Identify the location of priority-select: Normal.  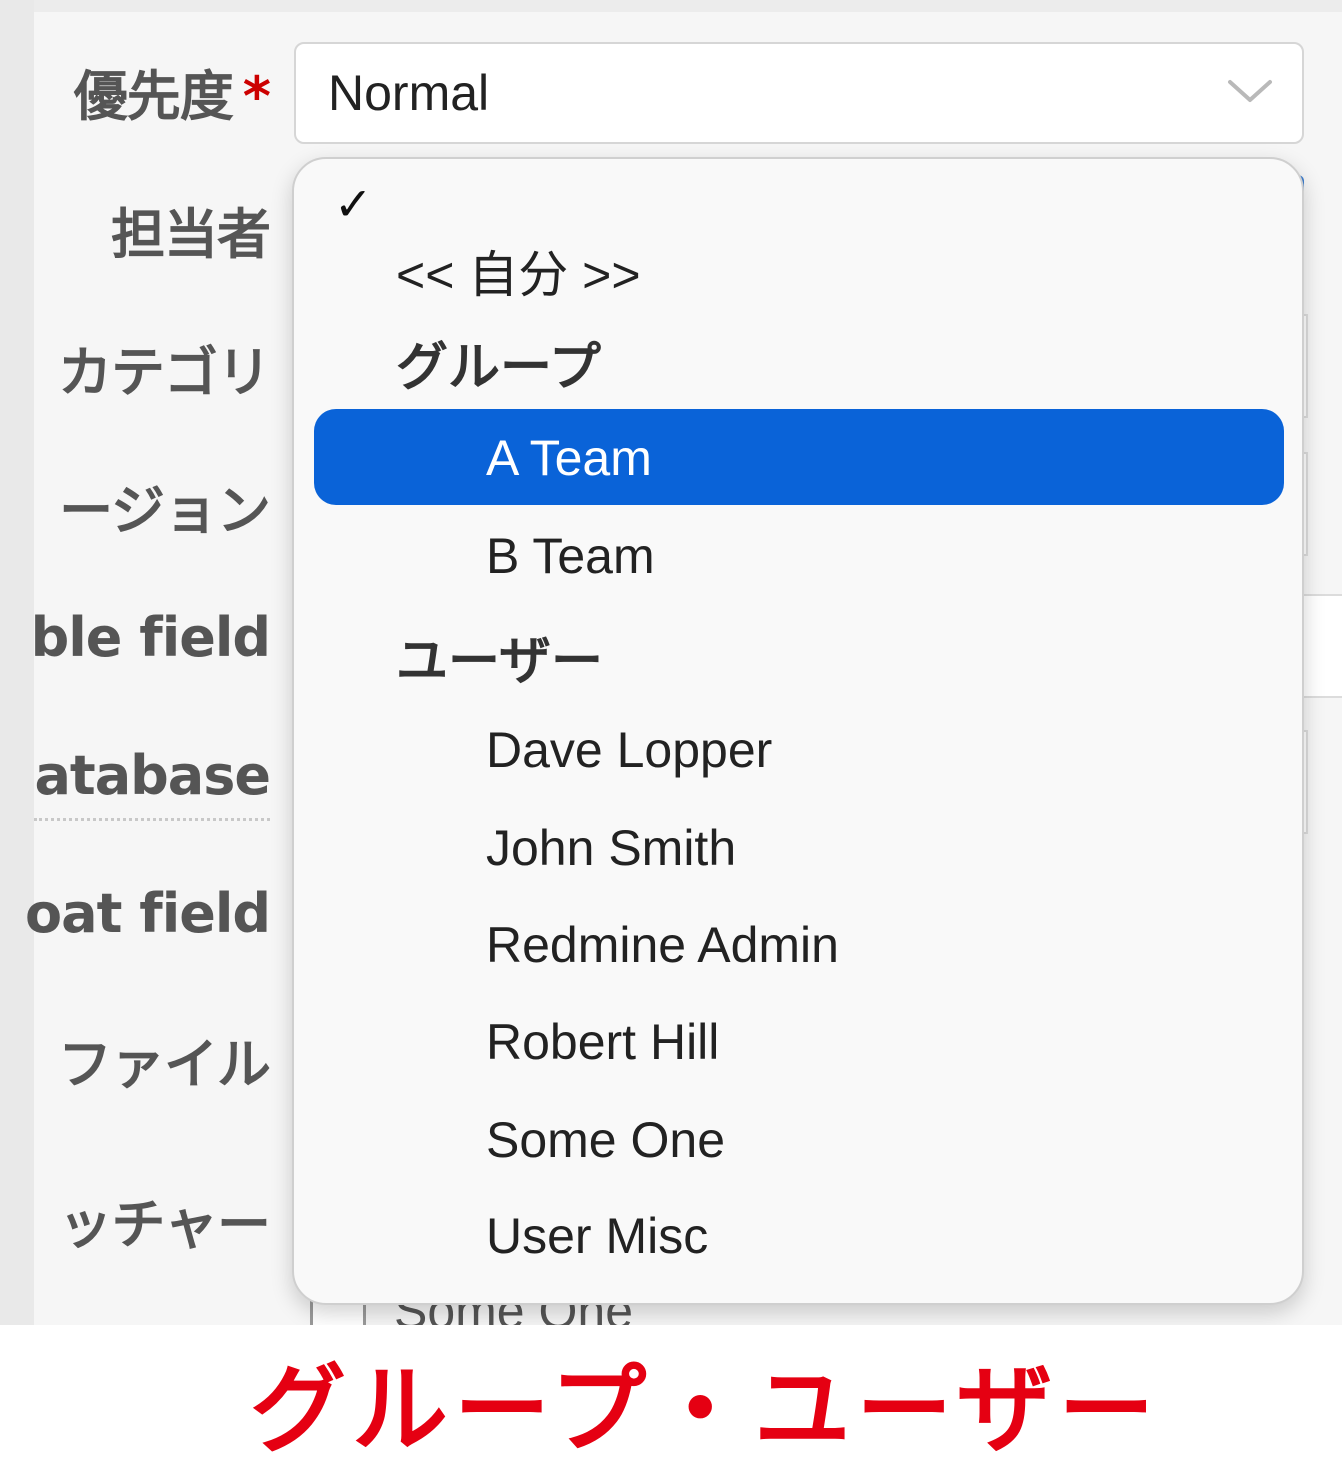
(799, 93).